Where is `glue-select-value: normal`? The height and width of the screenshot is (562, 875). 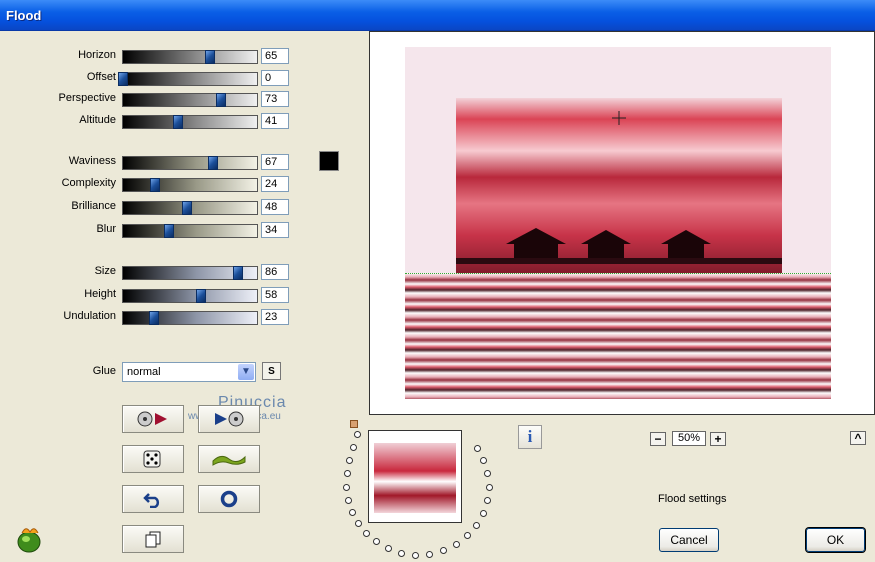 glue-select-value: normal is located at coordinates (144, 372).